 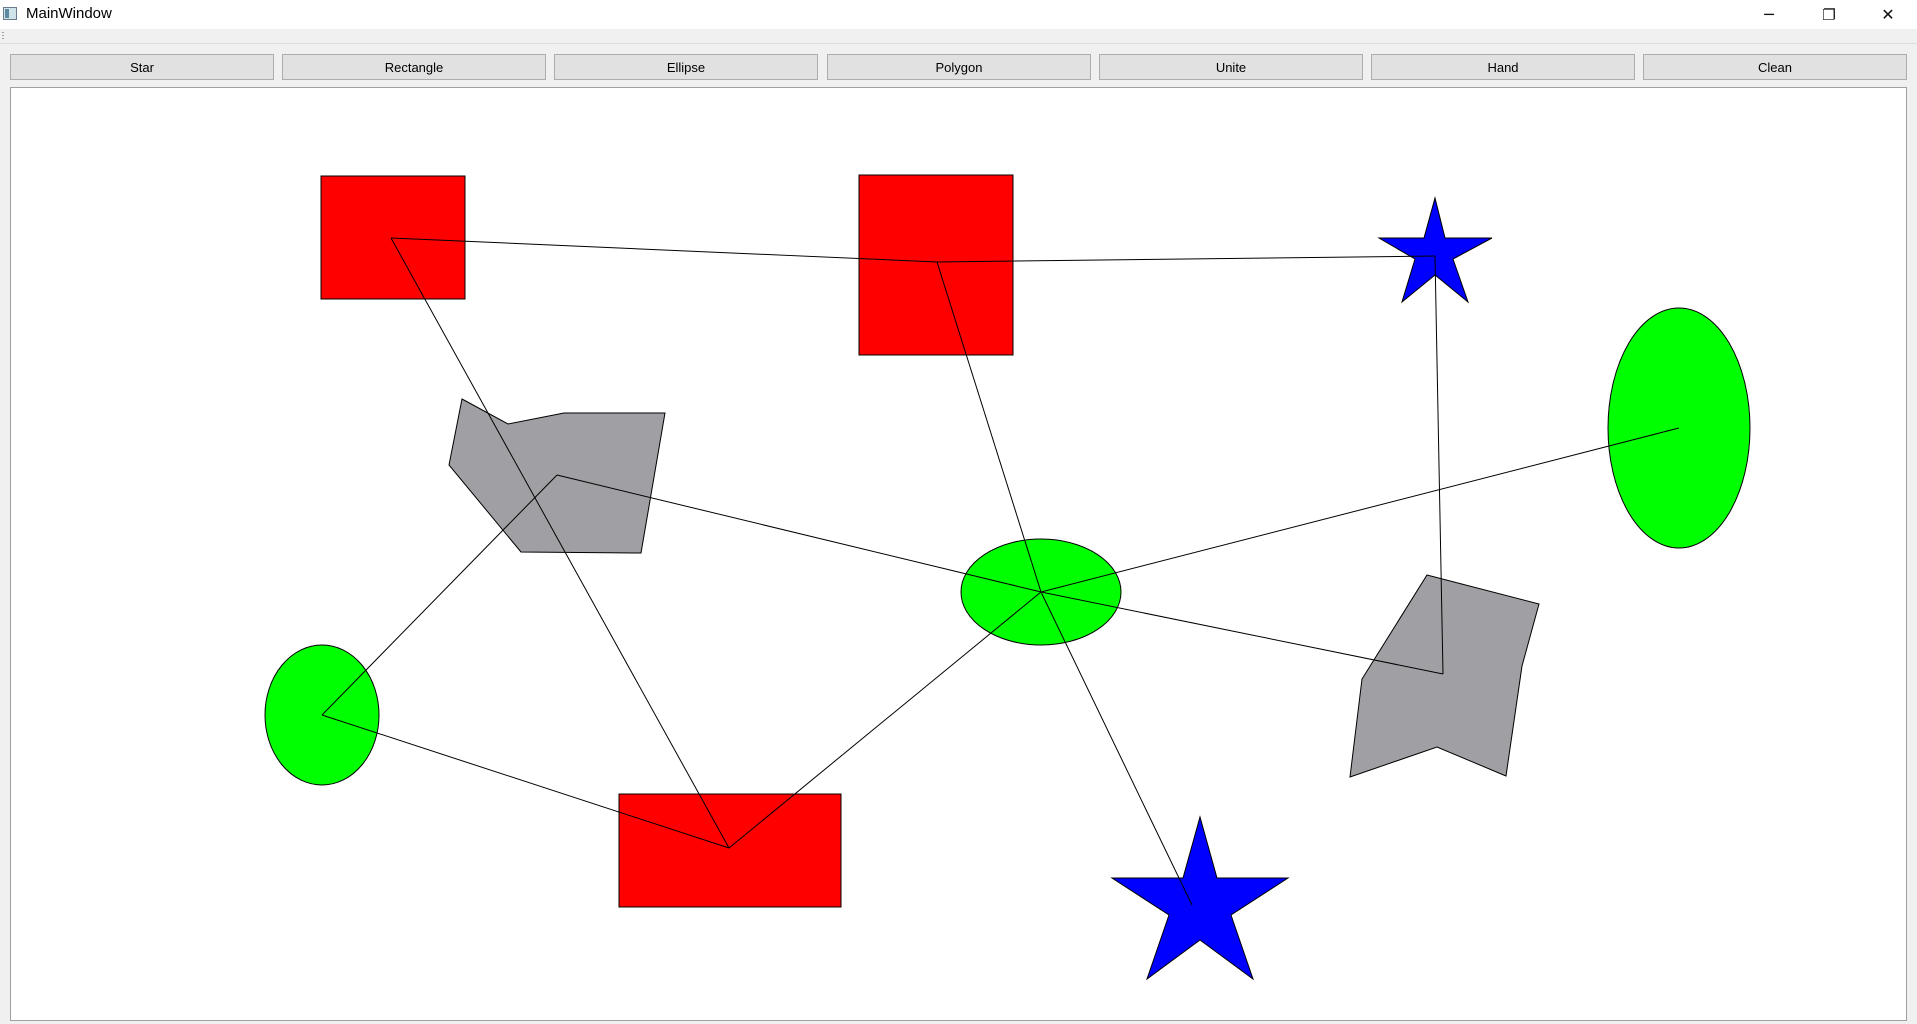 I want to click on unite-button: Unite, so click(x=1231, y=67).